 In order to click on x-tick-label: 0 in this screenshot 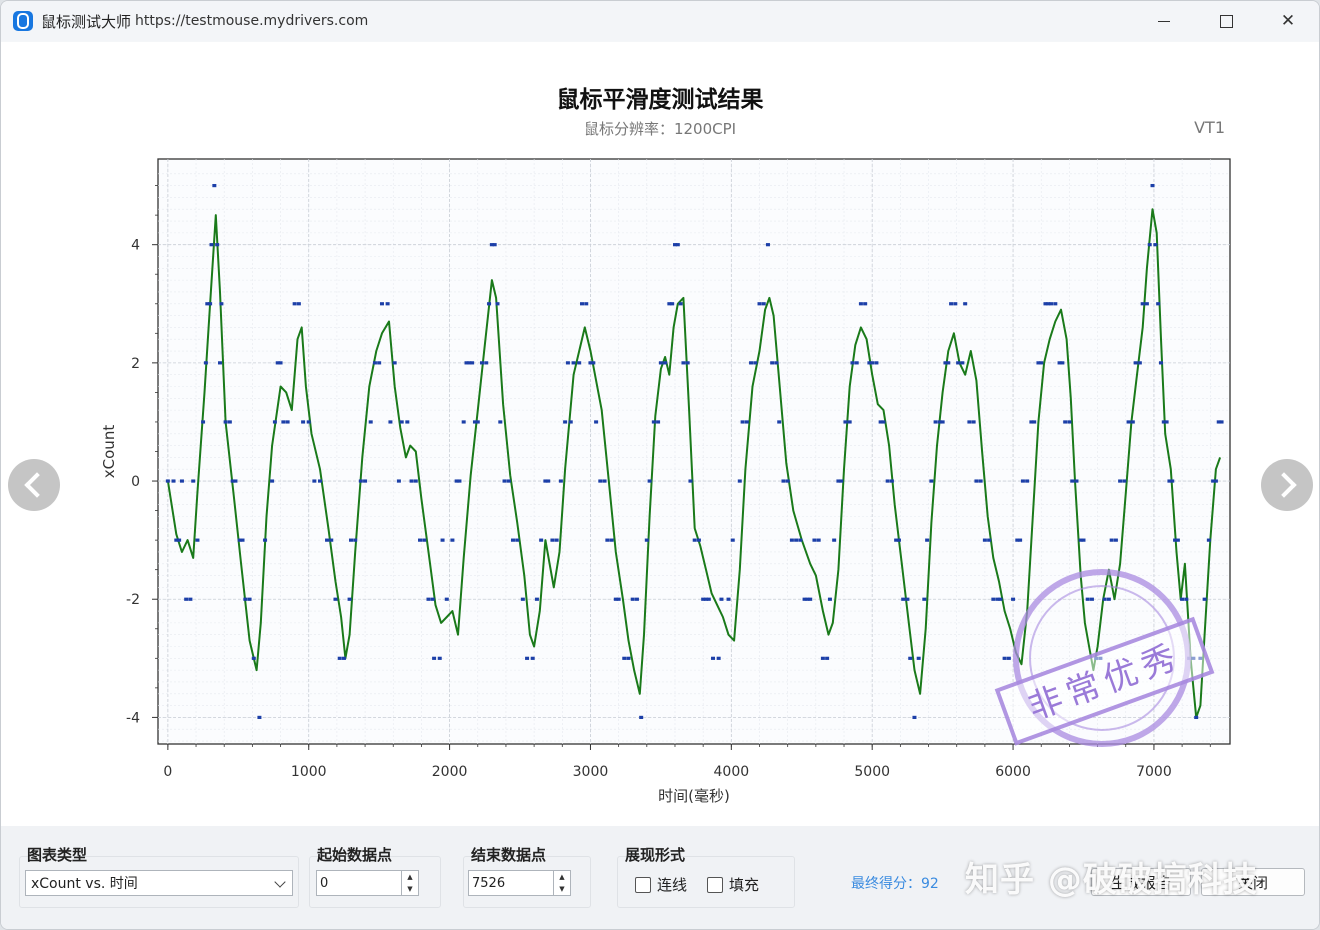, I will do `click(167, 772)`.